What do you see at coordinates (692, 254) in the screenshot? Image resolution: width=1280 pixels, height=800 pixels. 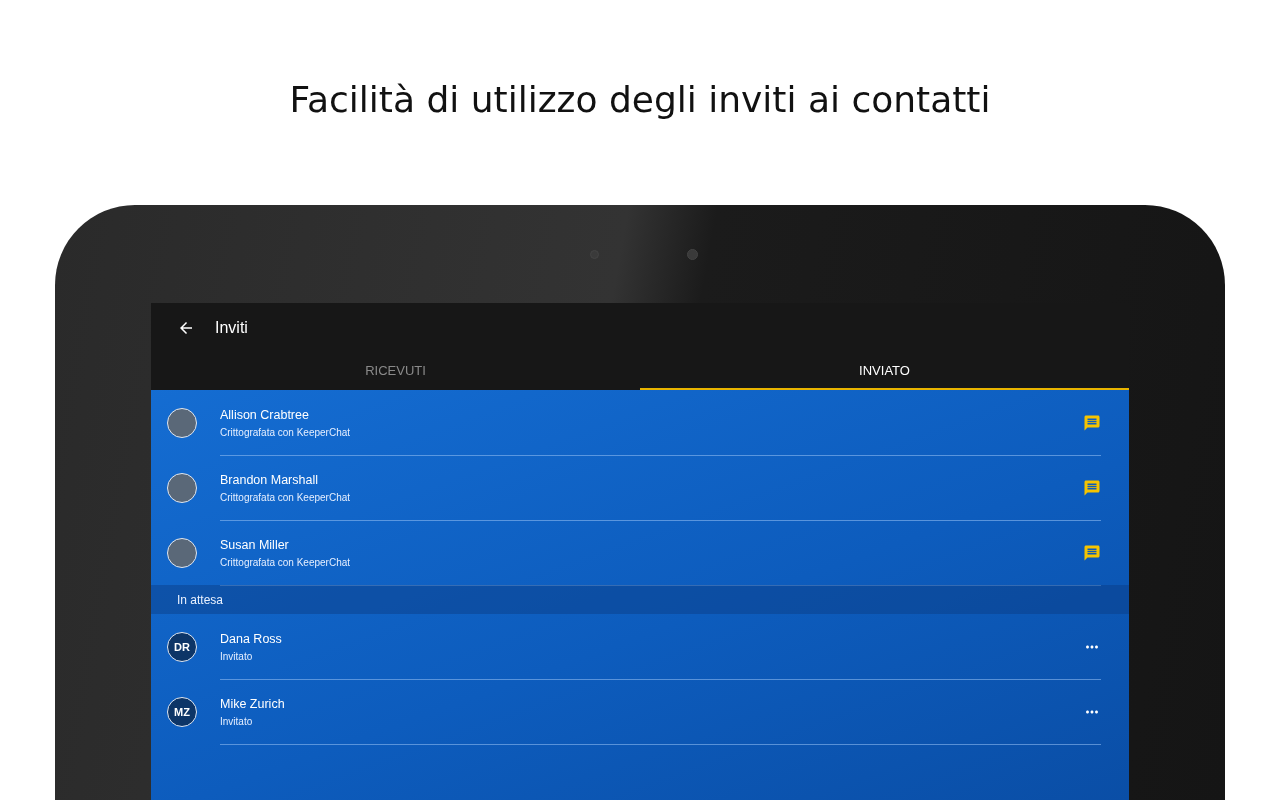 I see `camera-icon` at bounding box center [692, 254].